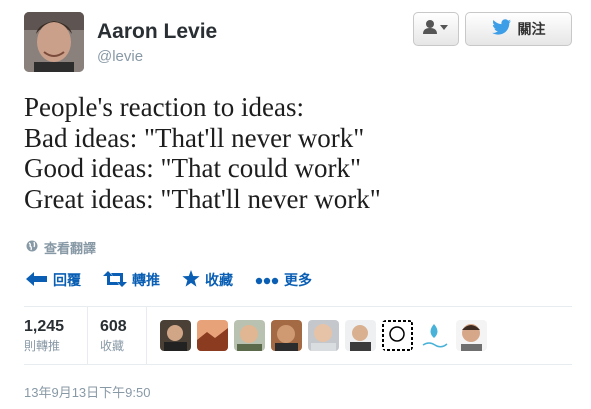 This screenshot has width=591, height=409. What do you see at coordinates (35, 247) in the screenshot?
I see `globe-icon` at bounding box center [35, 247].